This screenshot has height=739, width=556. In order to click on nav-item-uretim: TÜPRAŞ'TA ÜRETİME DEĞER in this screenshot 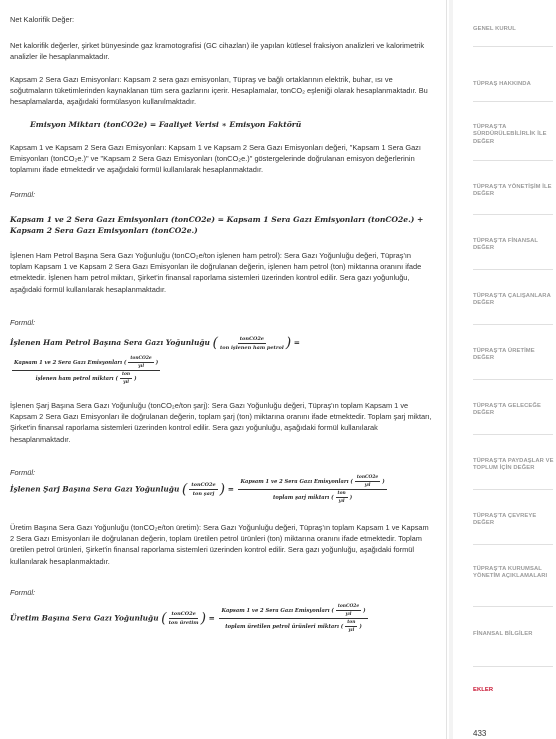, I will do `click(514, 355)`.